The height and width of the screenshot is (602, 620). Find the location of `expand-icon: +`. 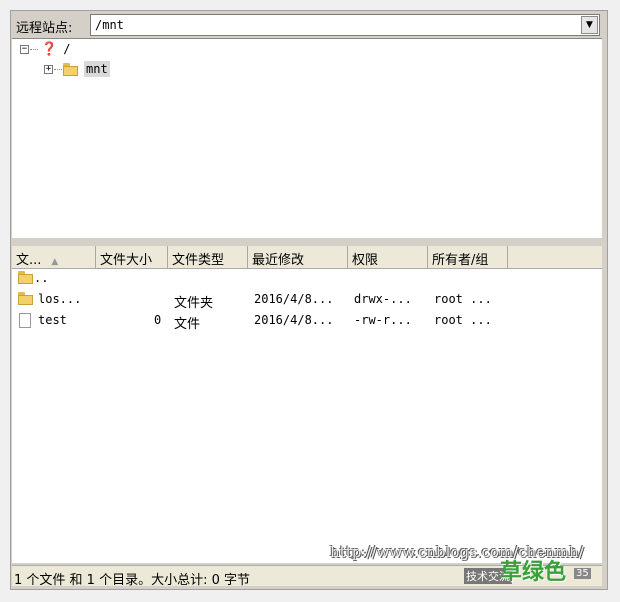

expand-icon: + is located at coordinates (48, 69).